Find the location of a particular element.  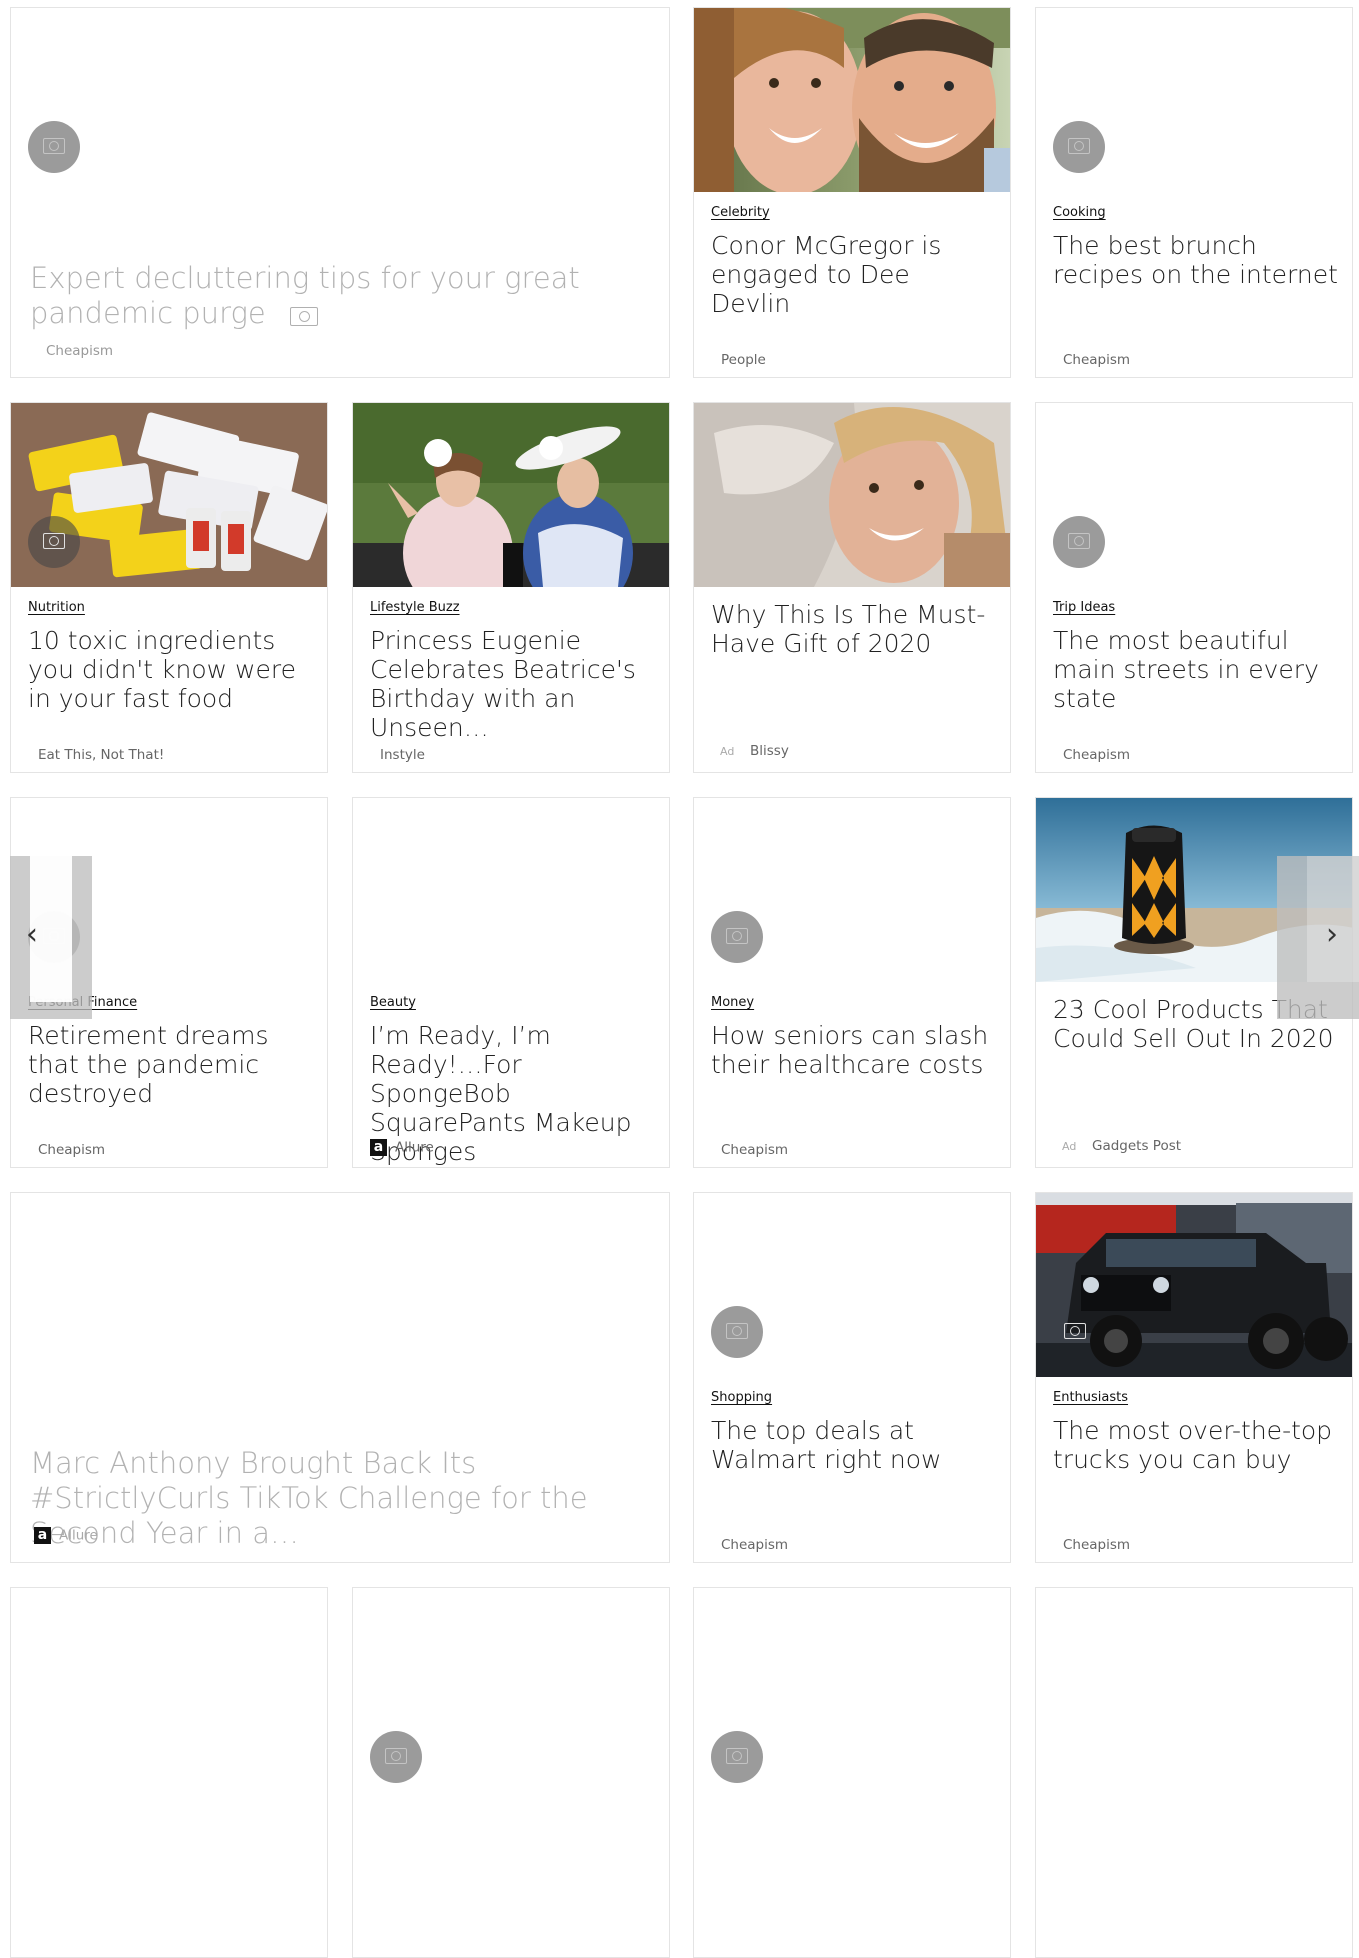

card-source: Instyle is located at coordinates (402, 755).